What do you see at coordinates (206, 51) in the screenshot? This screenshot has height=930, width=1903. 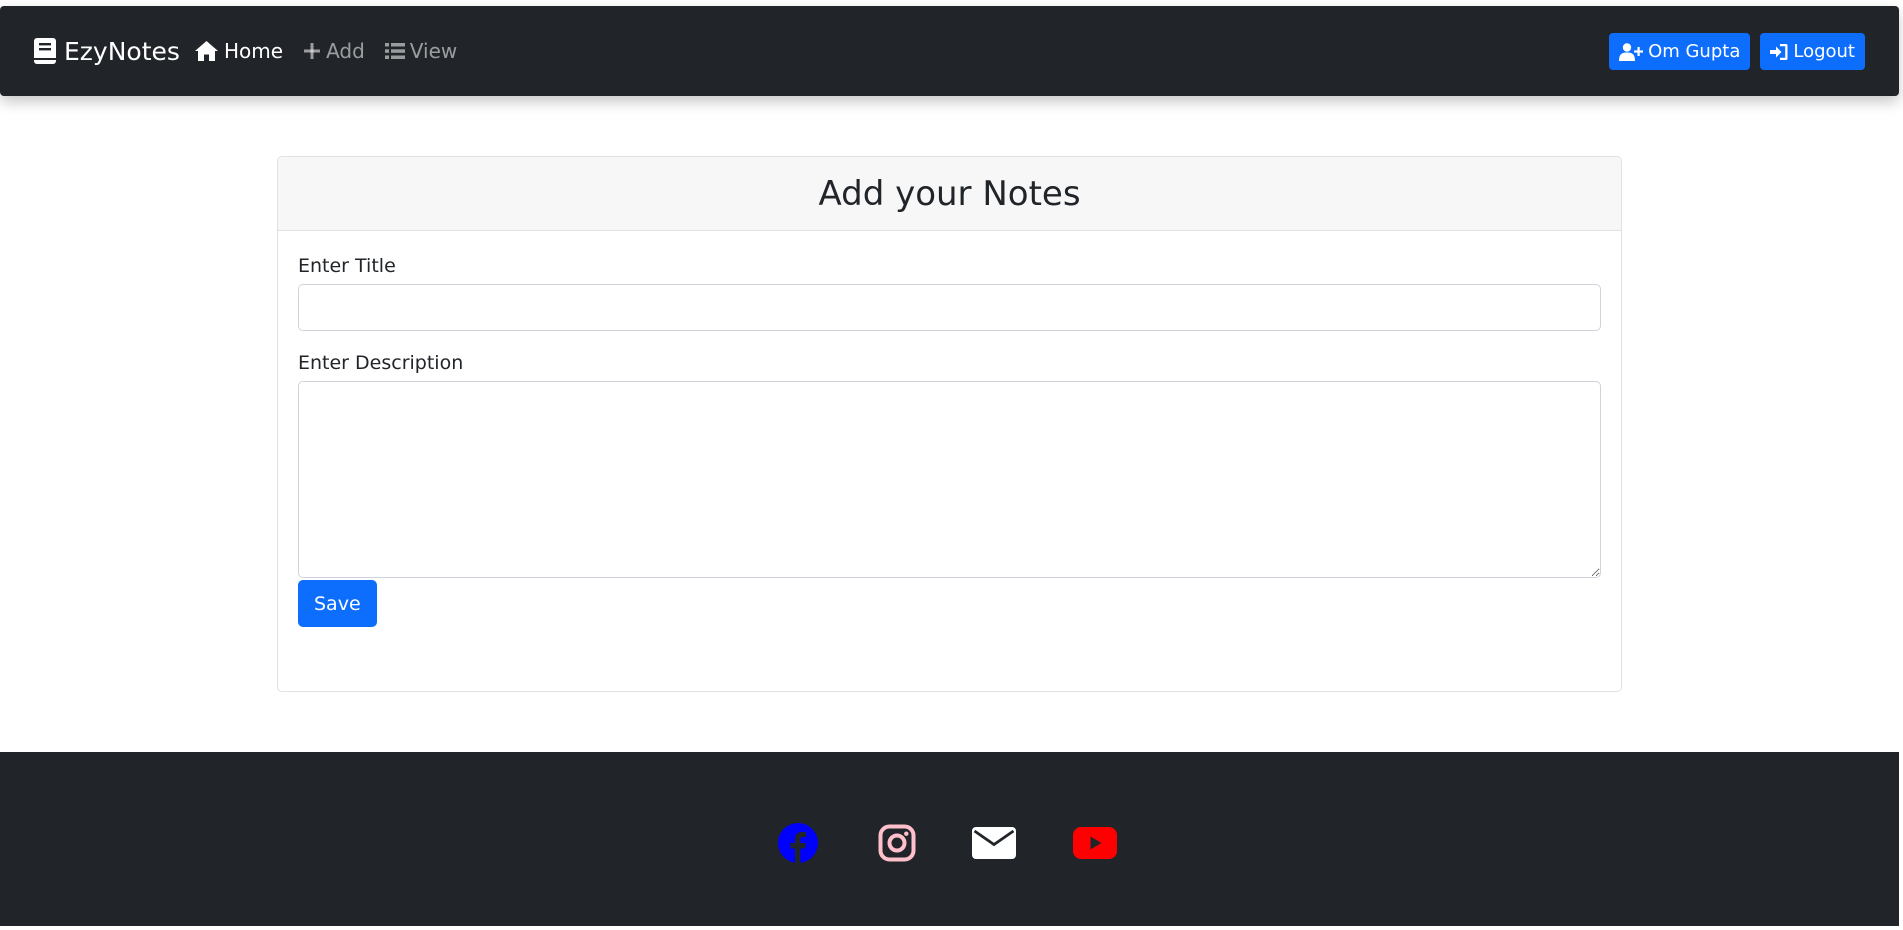 I see `home-icon` at bounding box center [206, 51].